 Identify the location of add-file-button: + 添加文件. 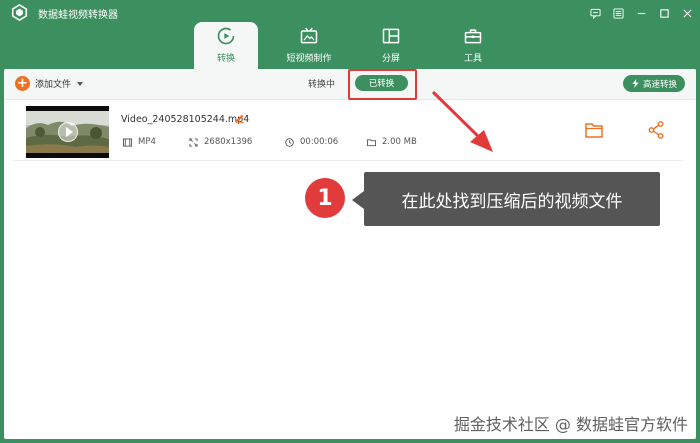
(49, 83).